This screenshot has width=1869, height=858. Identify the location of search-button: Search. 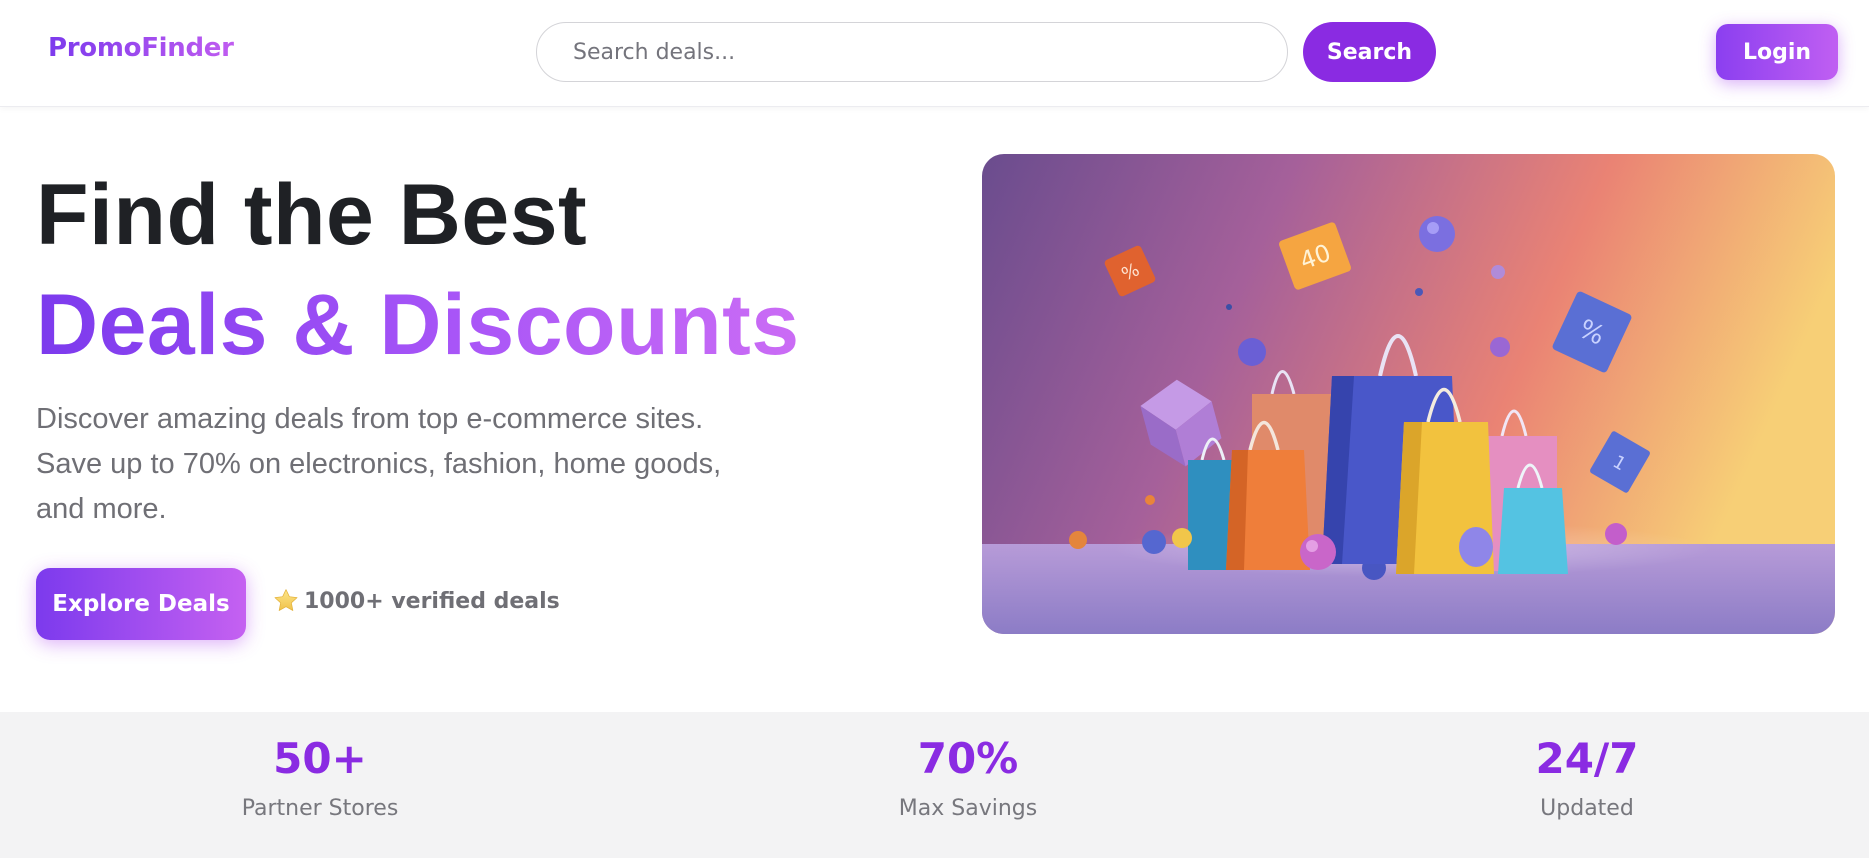
(1369, 52).